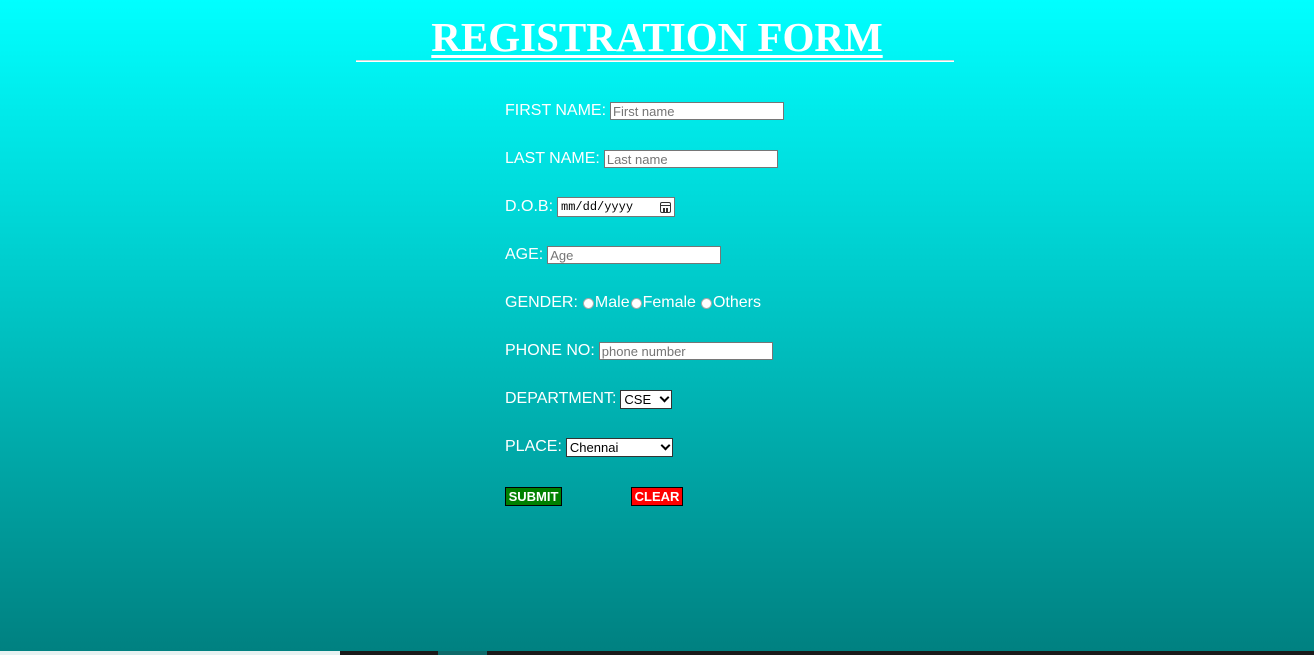 The height and width of the screenshot is (655, 1314). I want to click on first-name-input, so click(697, 111).